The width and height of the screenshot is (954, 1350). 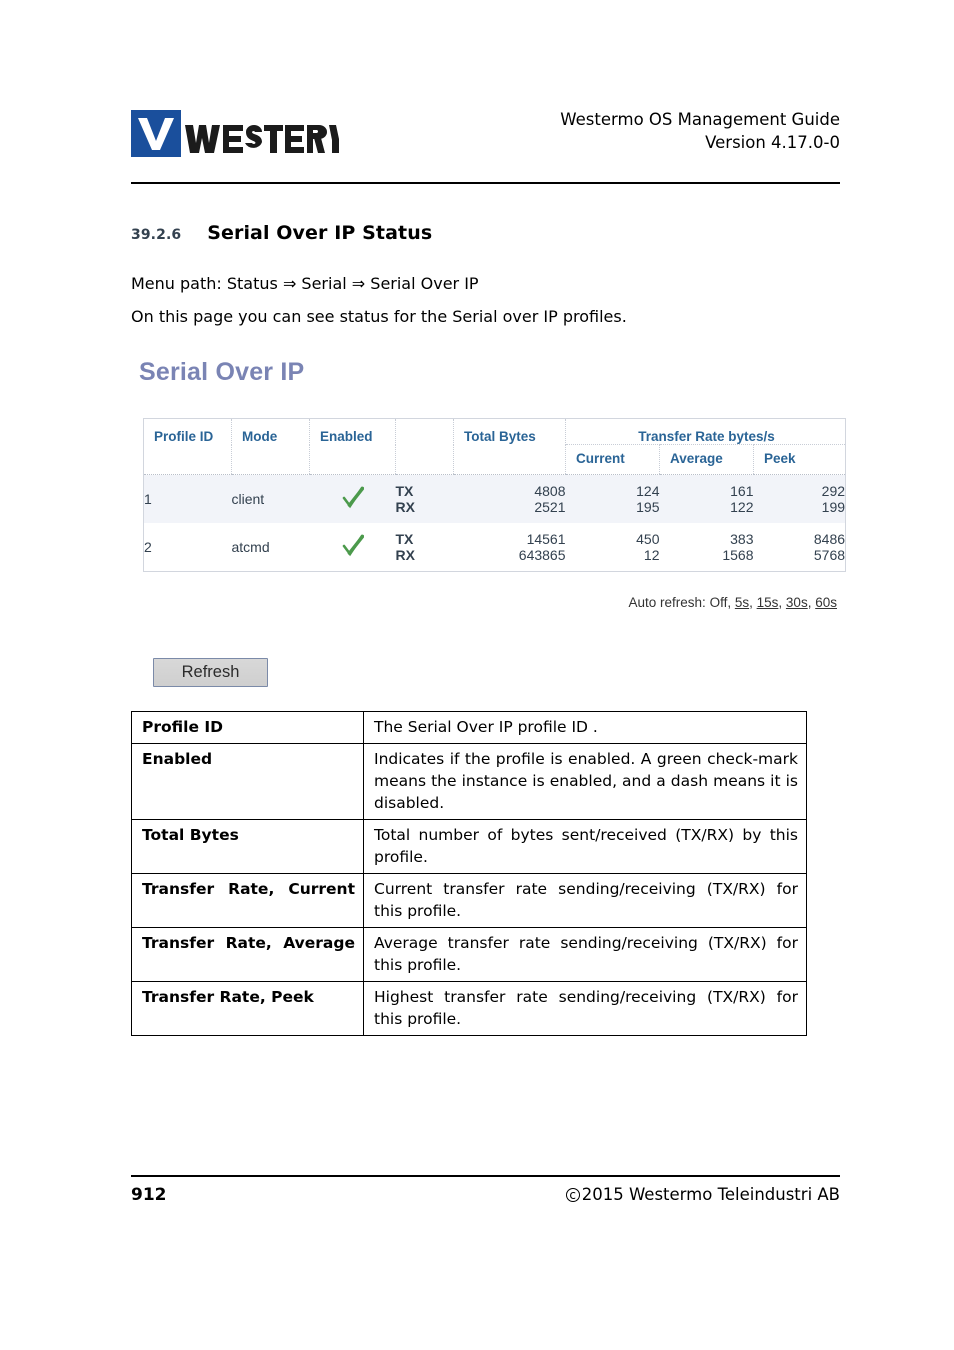 What do you see at coordinates (799, 459) in the screenshot?
I see `column-header-peek: Peek` at bounding box center [799, 459].